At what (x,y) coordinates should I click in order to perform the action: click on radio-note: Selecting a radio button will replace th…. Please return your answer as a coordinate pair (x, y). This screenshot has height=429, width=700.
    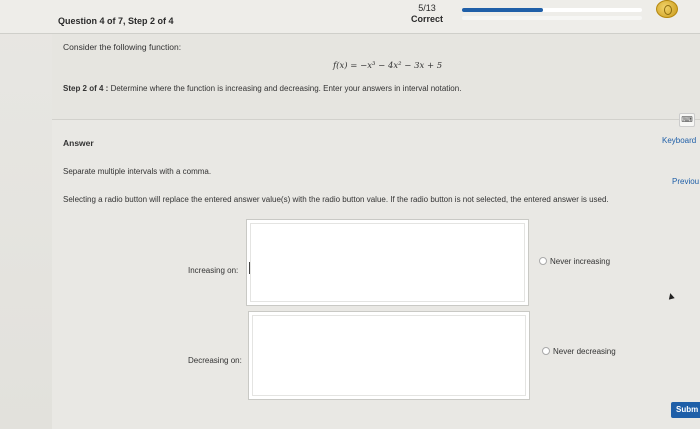
    Looking at the image, I should click on (336, 199).